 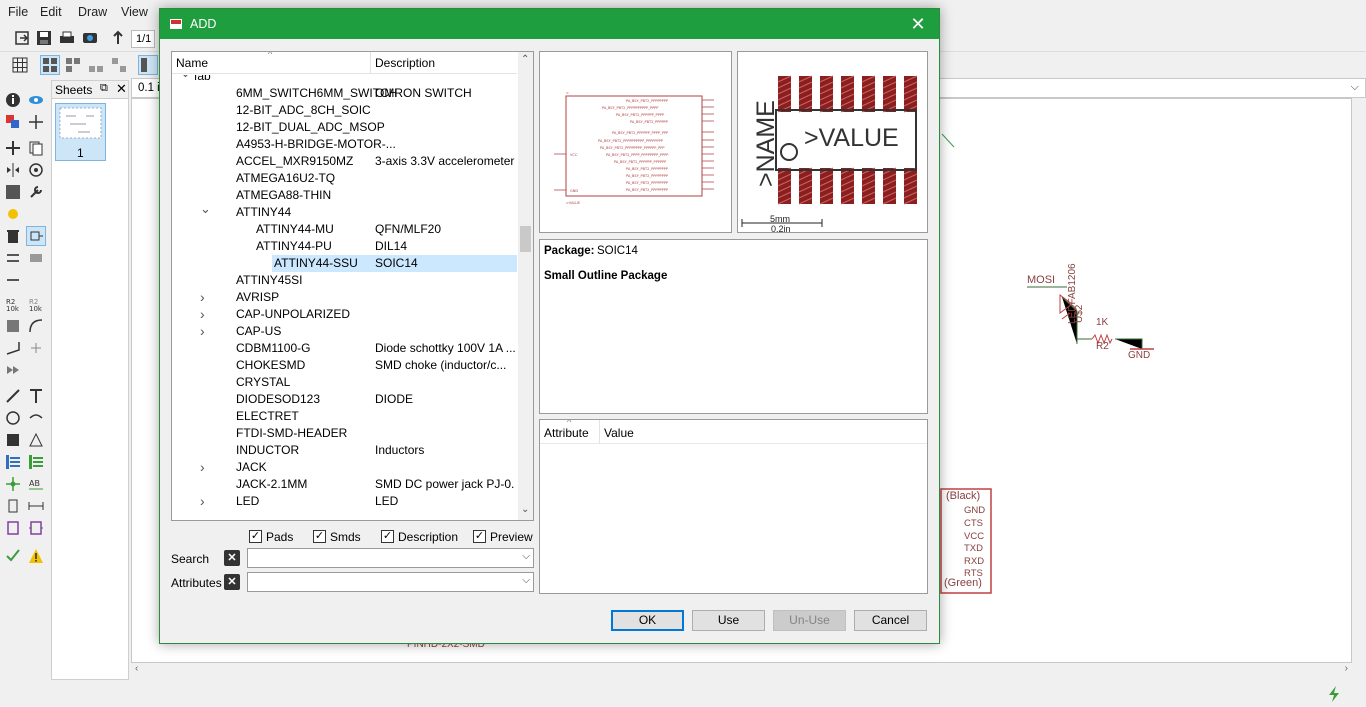 What do you see at coordinates (344, 314) in the screenshot?
I see `tree-row: › CAP-UNPOLARIZED` at bounding box center [344, 314].